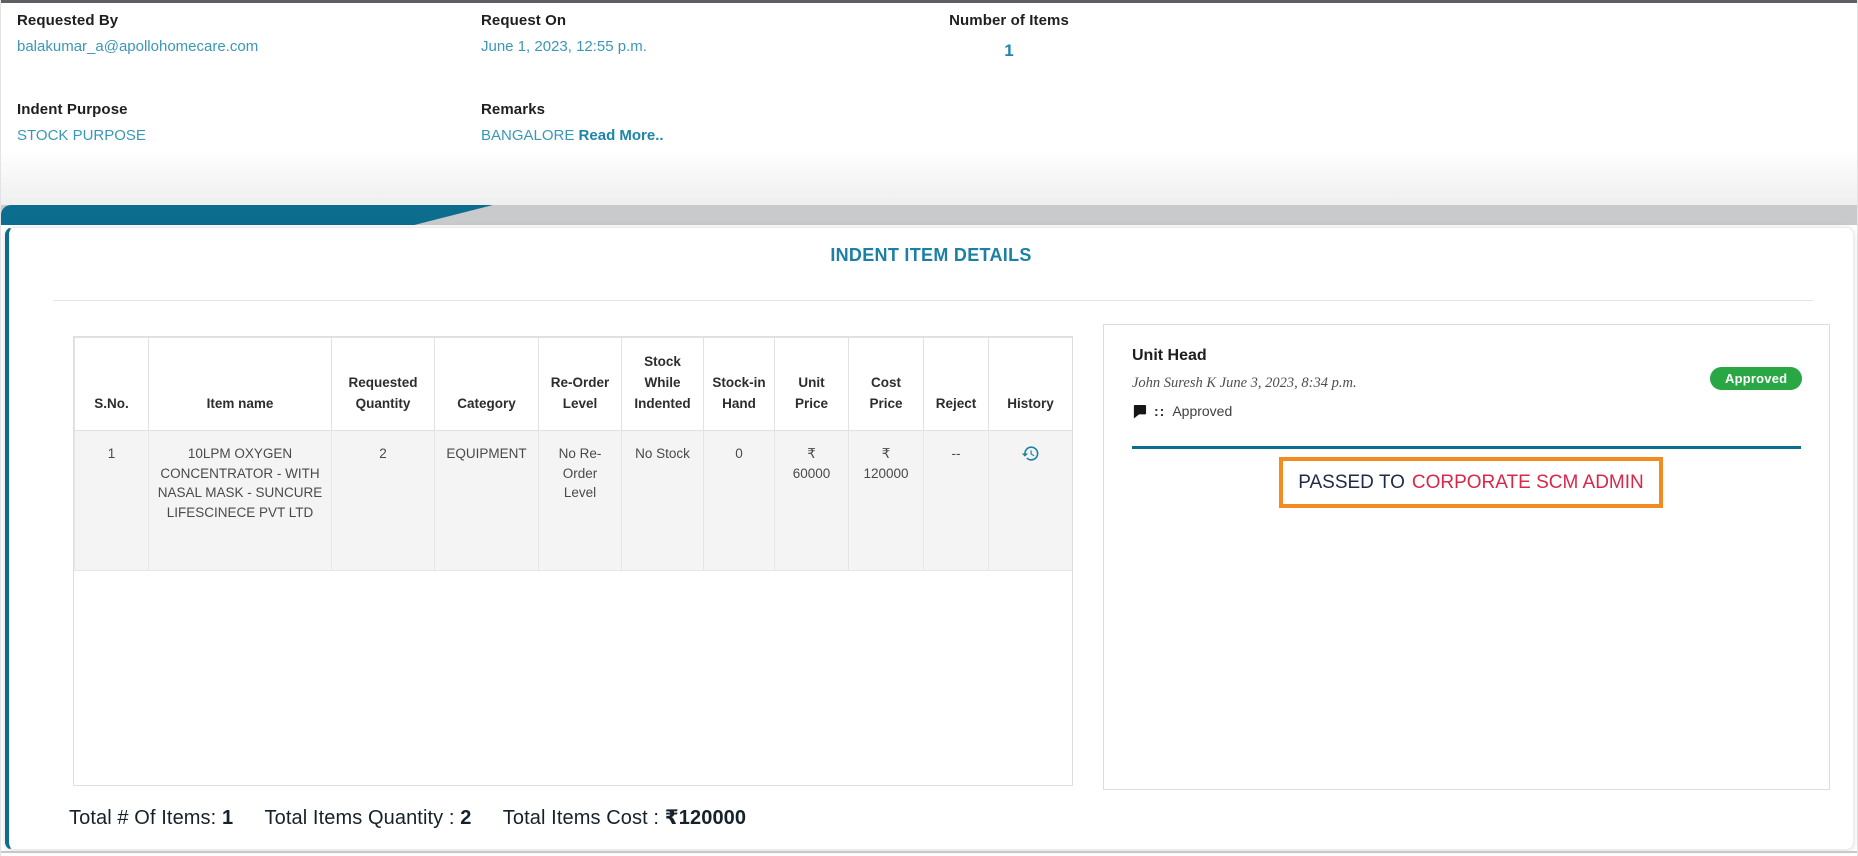  Describe the element at coordinates (68, 20) in the screenshot. I see `requested-by-label: Requested By` at that location.